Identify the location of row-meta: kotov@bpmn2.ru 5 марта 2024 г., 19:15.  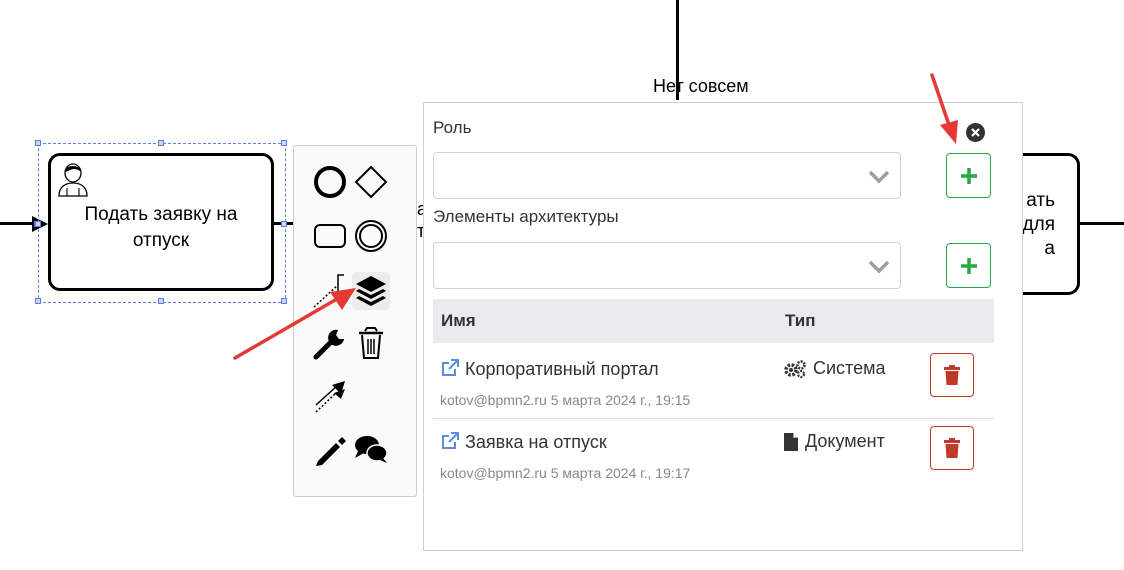
(565, 400).